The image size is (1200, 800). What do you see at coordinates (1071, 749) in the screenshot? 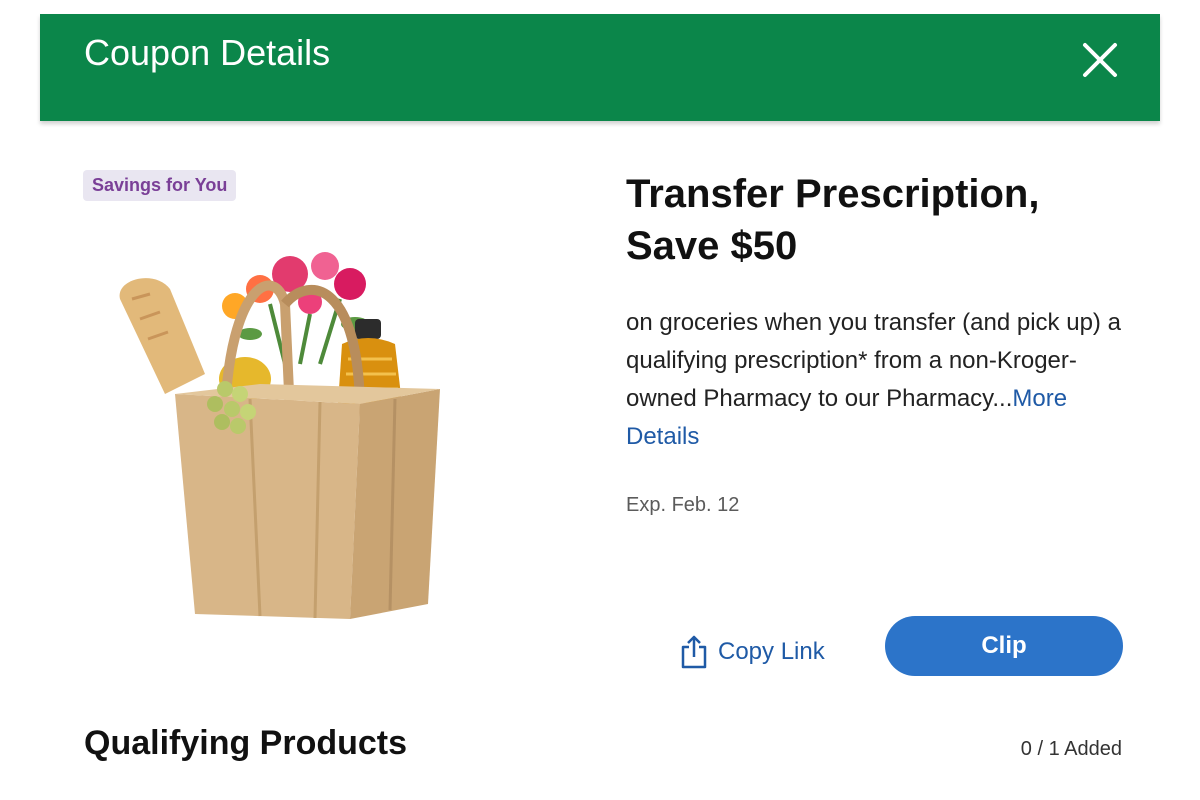
I see `added-count: 0 / 1 Added` at bounding box center [1071, 749].